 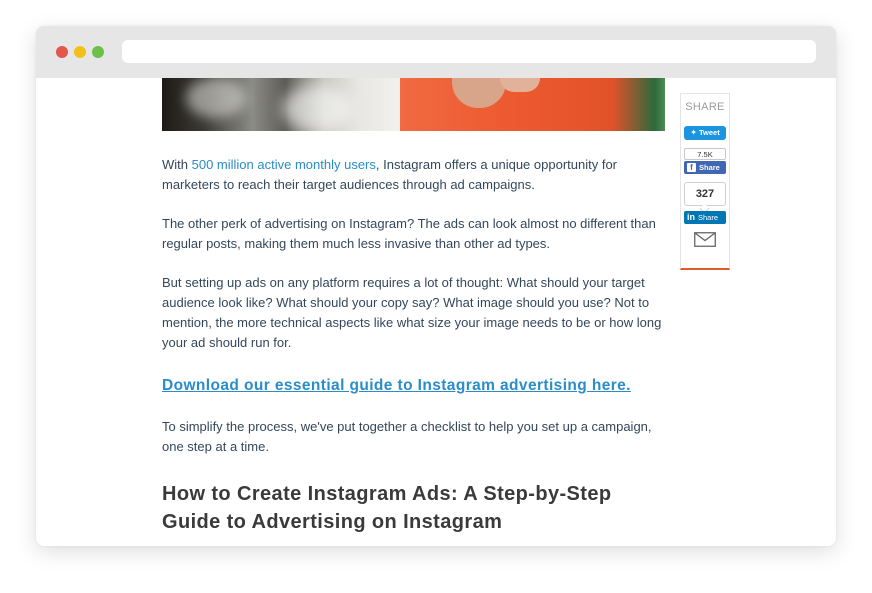 What do you see at coordinates (705, 107) in the screenshot?
I see `share-title: SHARE` at bounding box center [705, 107].